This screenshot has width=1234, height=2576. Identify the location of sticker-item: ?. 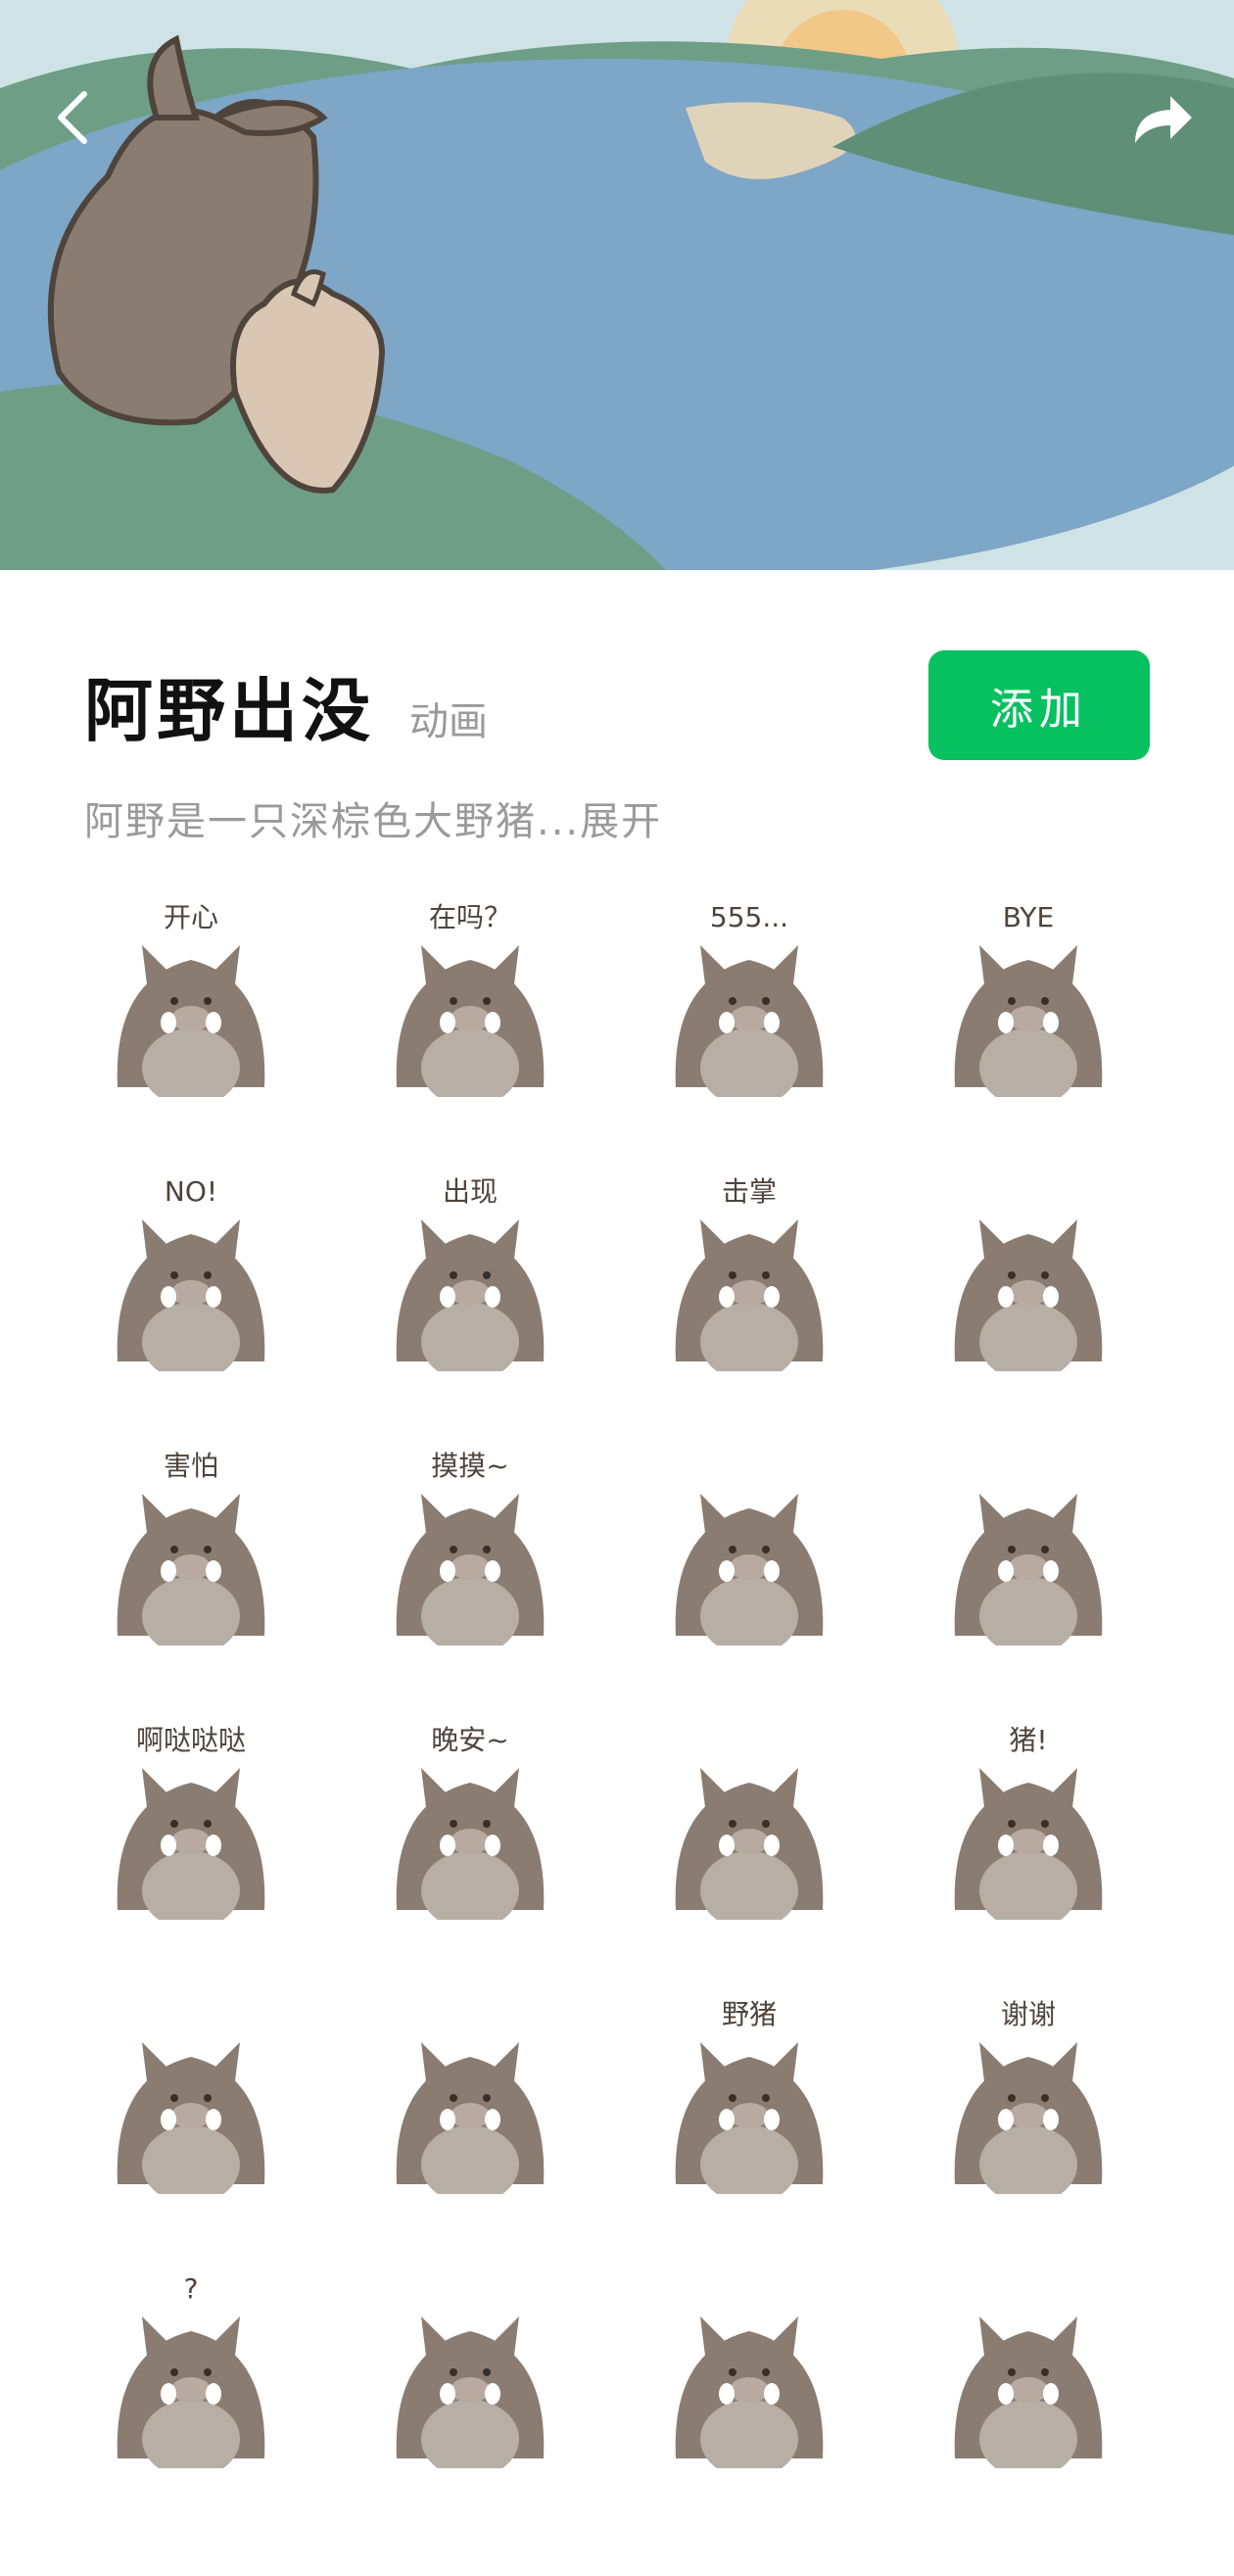
(191, 2365).